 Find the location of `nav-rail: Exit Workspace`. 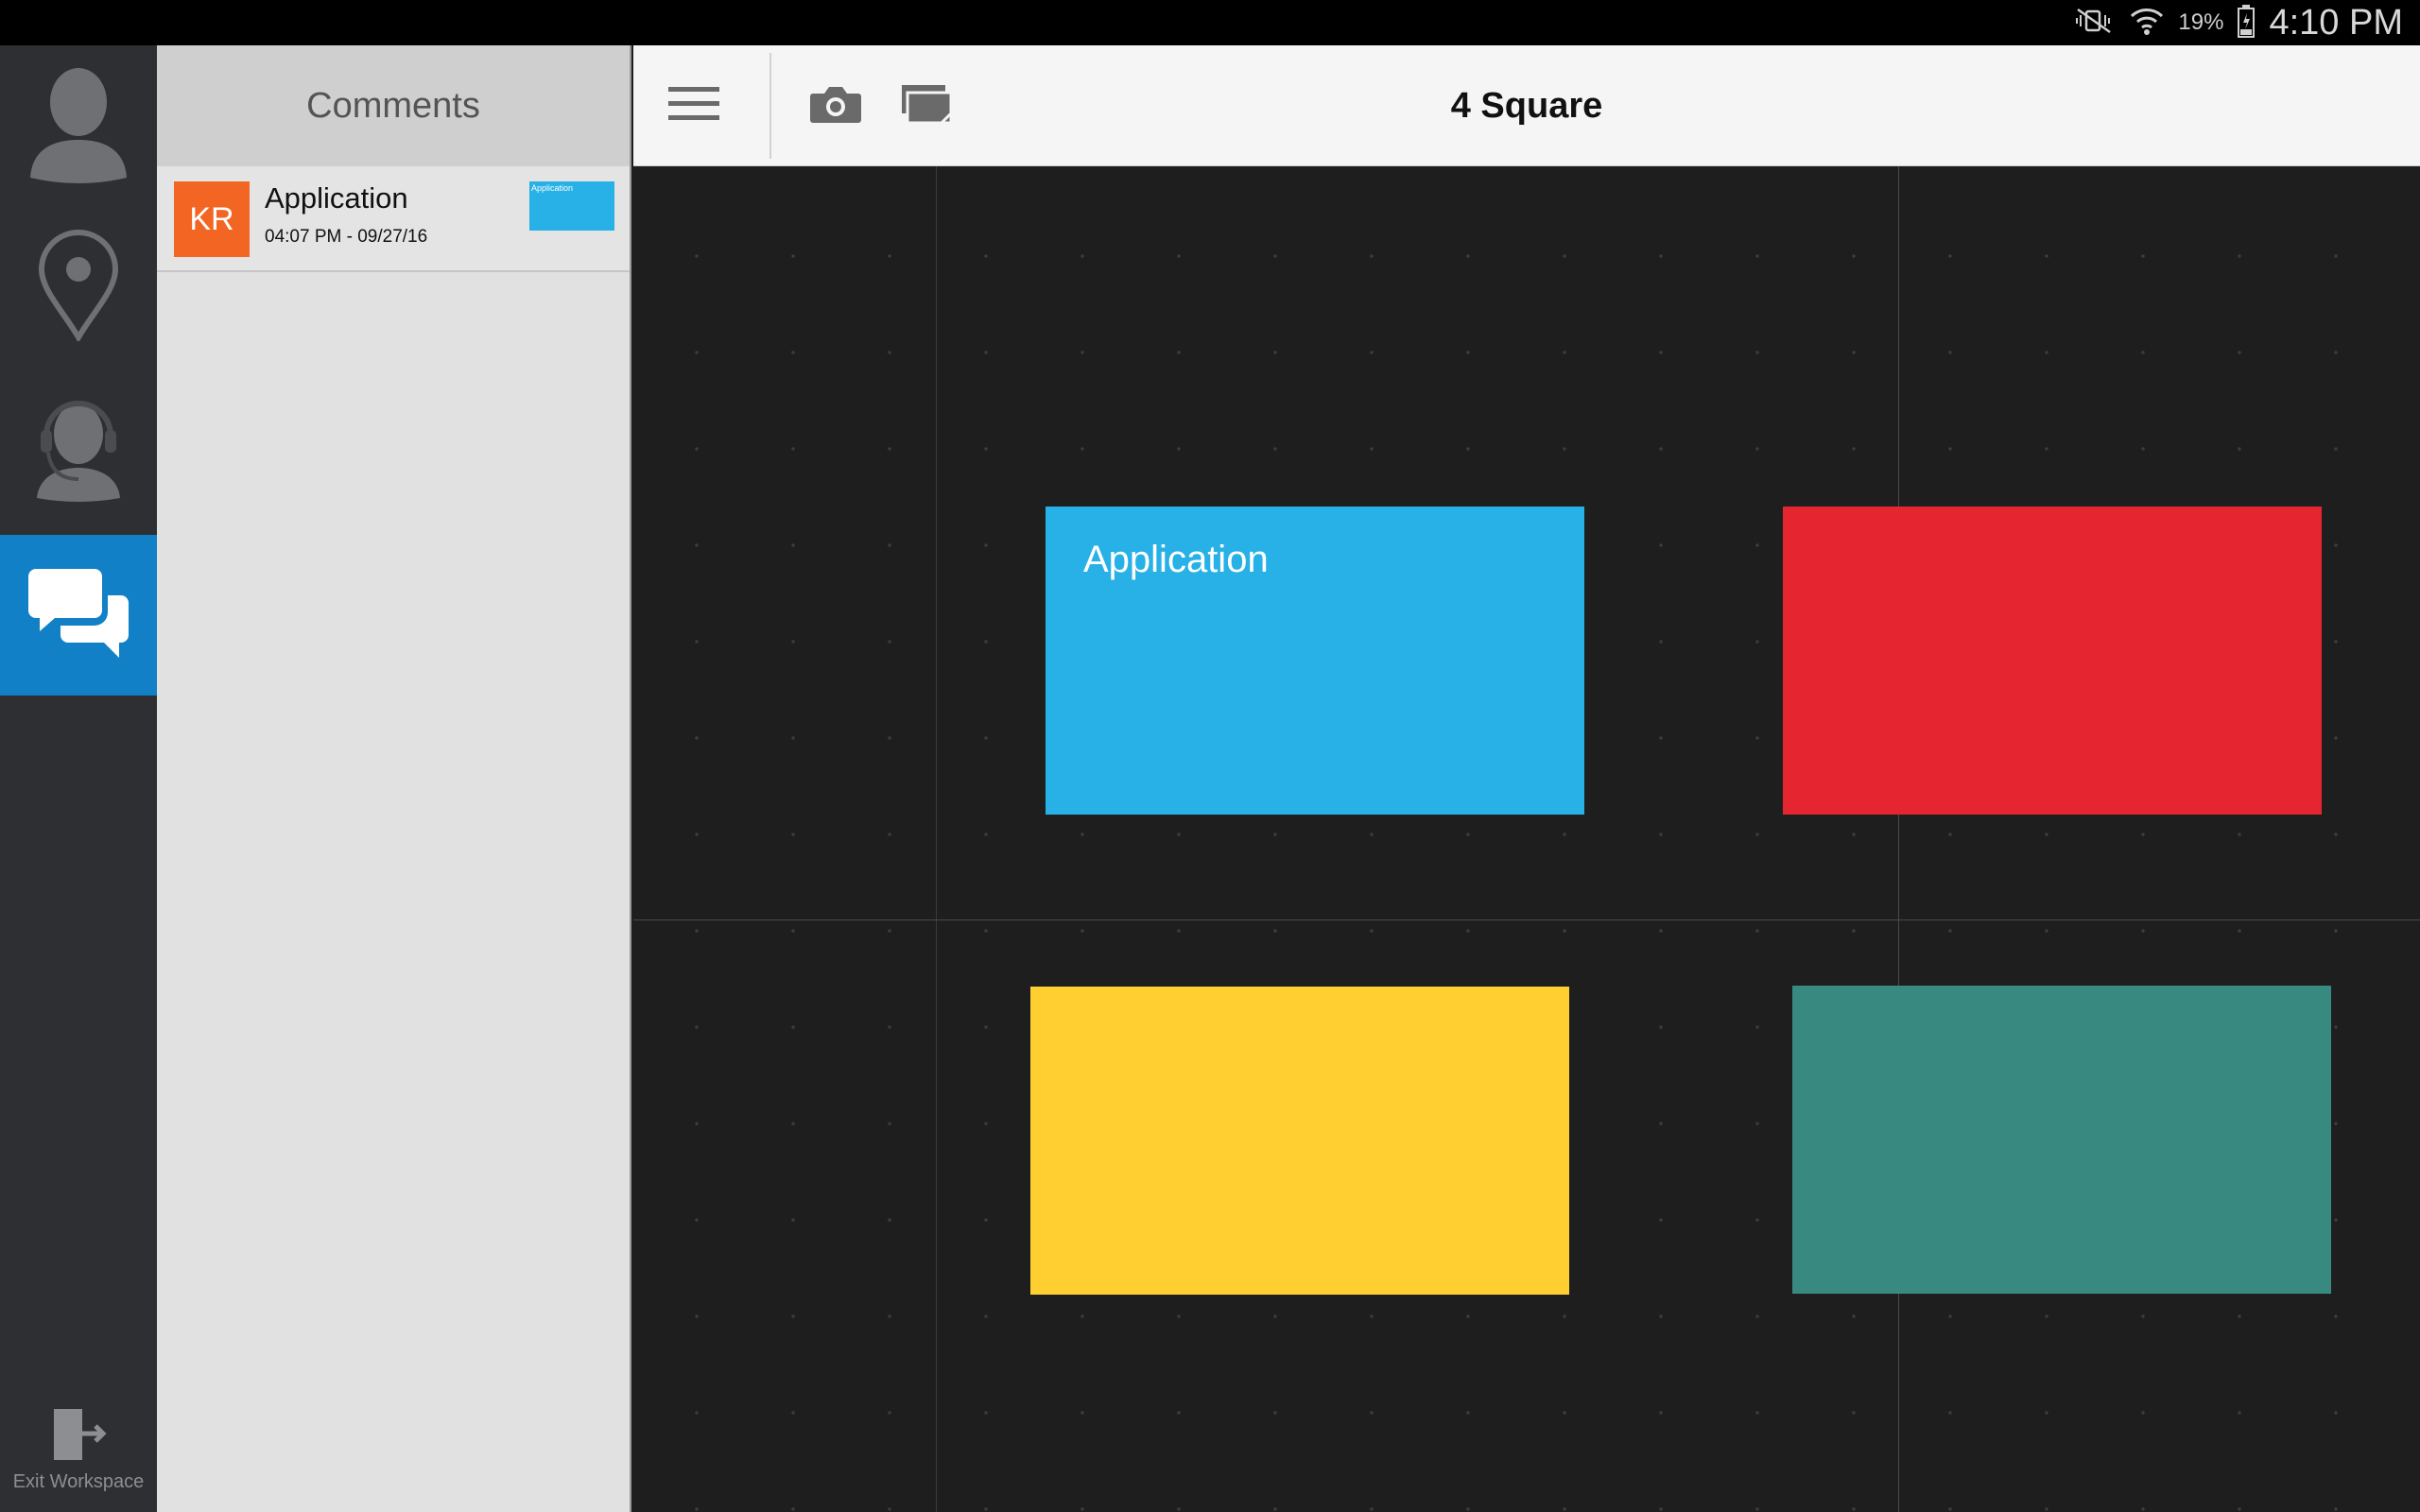

nav-rail: Exit Workspace is located at coordinates (79, 778).